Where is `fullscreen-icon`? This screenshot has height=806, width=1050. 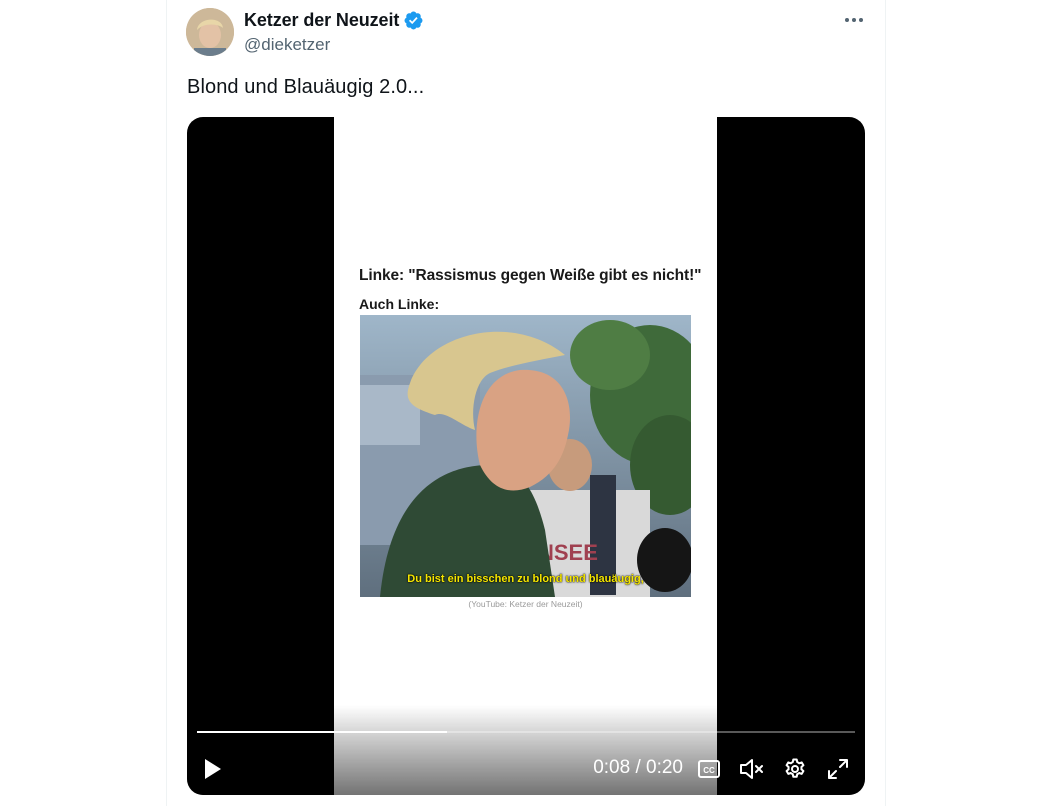
fullscreen-icon is located at coordinates (838, 769).